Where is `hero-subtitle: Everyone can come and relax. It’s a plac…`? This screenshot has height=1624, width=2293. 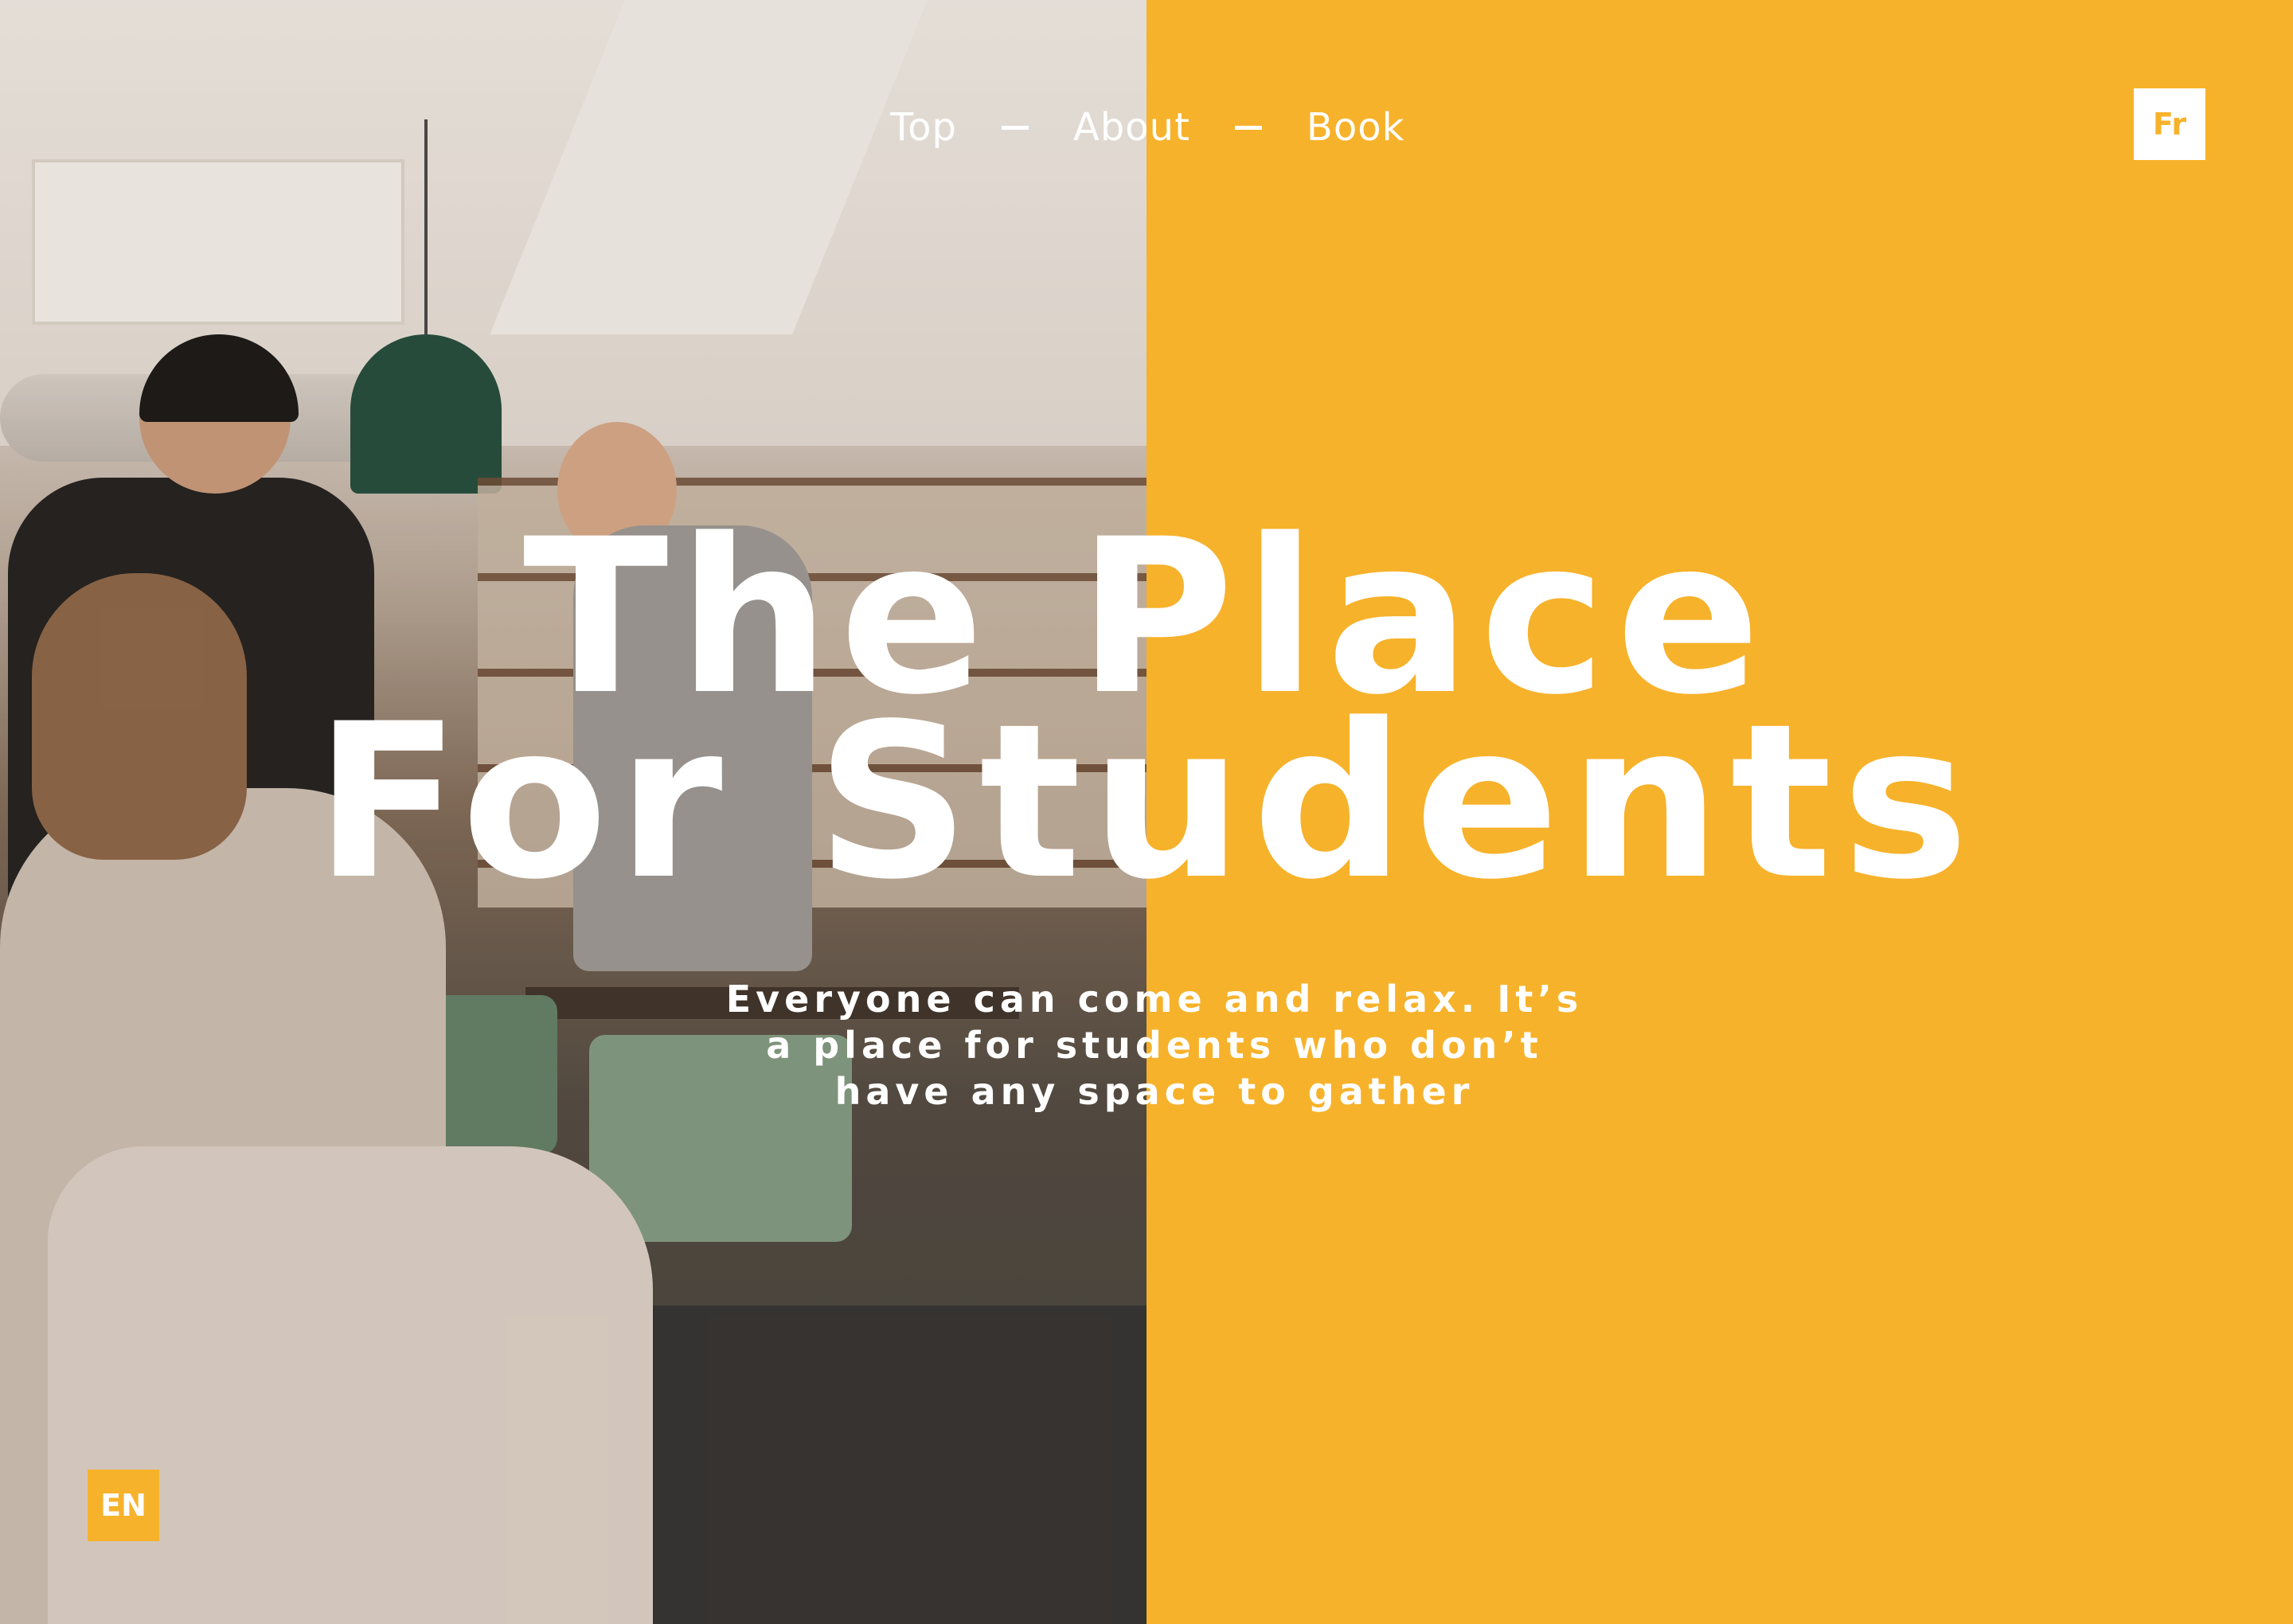
hero-subtitle: Everyone can come and relax. It’s a plac… is located at coordinates (1154, 1045).